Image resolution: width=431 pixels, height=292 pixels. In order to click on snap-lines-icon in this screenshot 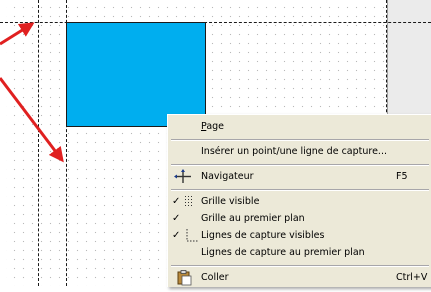, I will do `click(185, 235)`.